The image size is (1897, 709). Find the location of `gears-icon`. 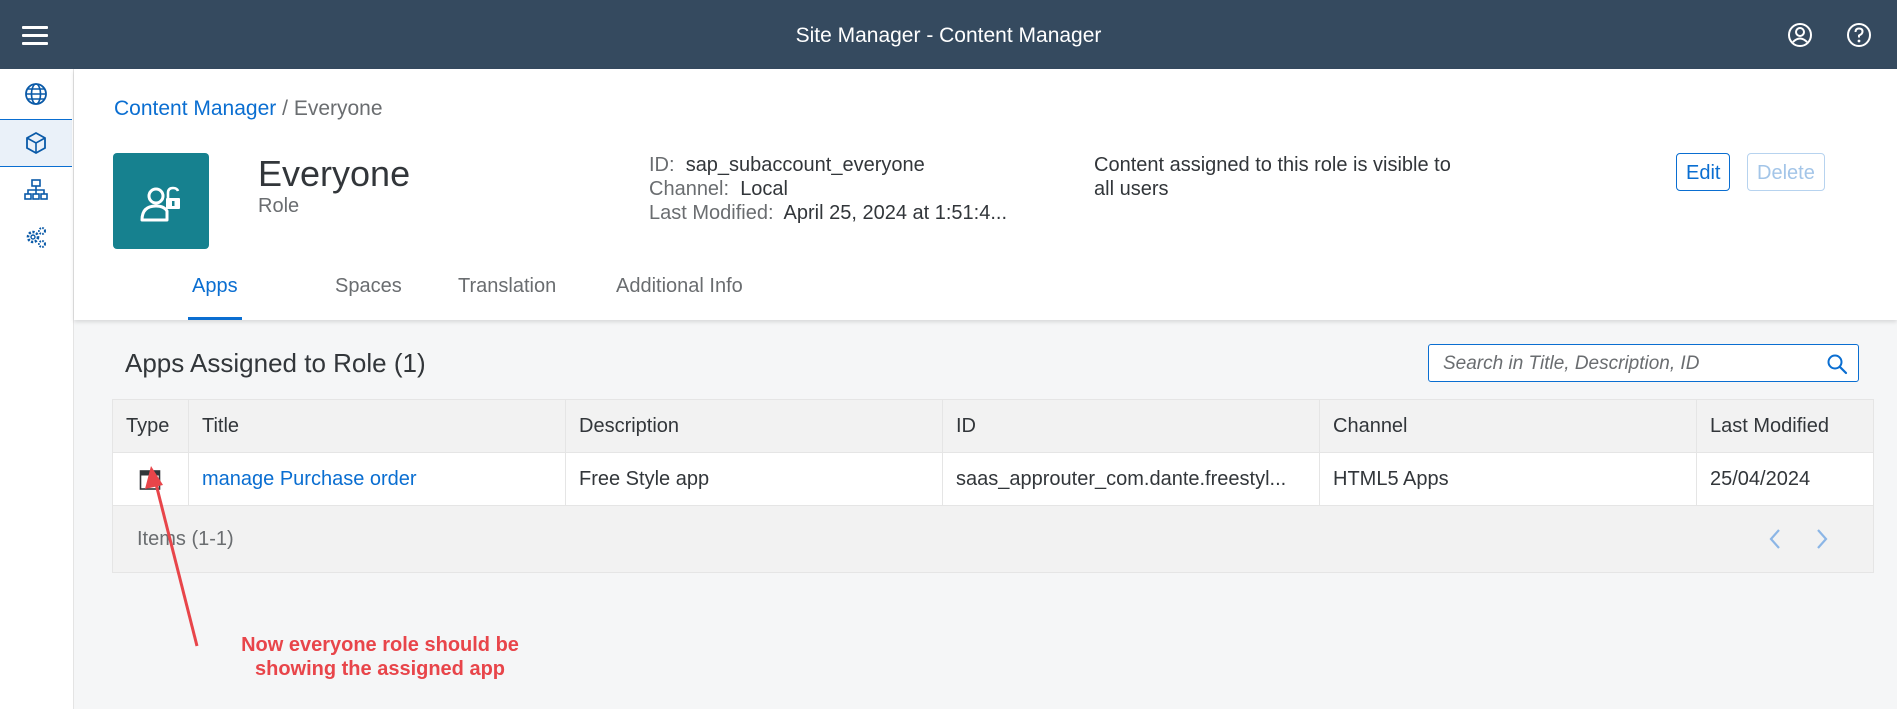

gears-icon is located at coordinates (36, 237).